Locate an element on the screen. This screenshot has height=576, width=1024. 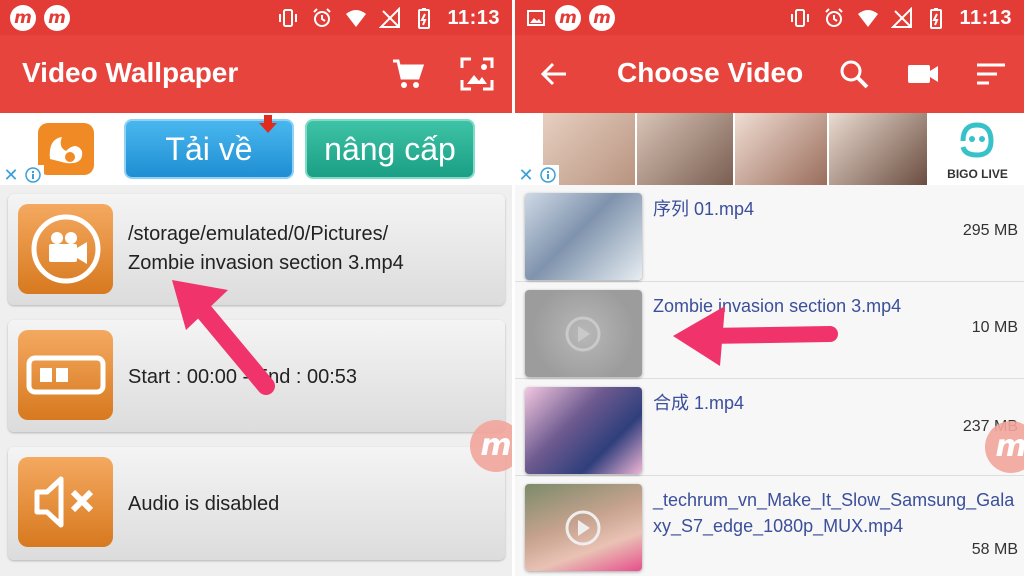
video-name: Zombie invasion section 3.mp4 is located at coordinates (777, 306).